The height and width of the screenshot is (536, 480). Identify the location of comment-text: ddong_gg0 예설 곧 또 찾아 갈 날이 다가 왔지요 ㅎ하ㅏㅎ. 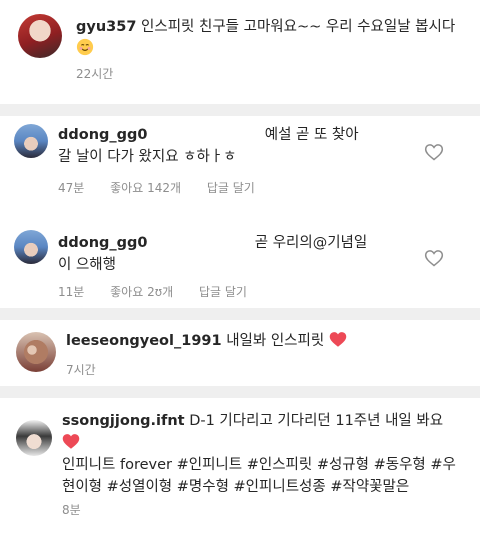
(238, 146).